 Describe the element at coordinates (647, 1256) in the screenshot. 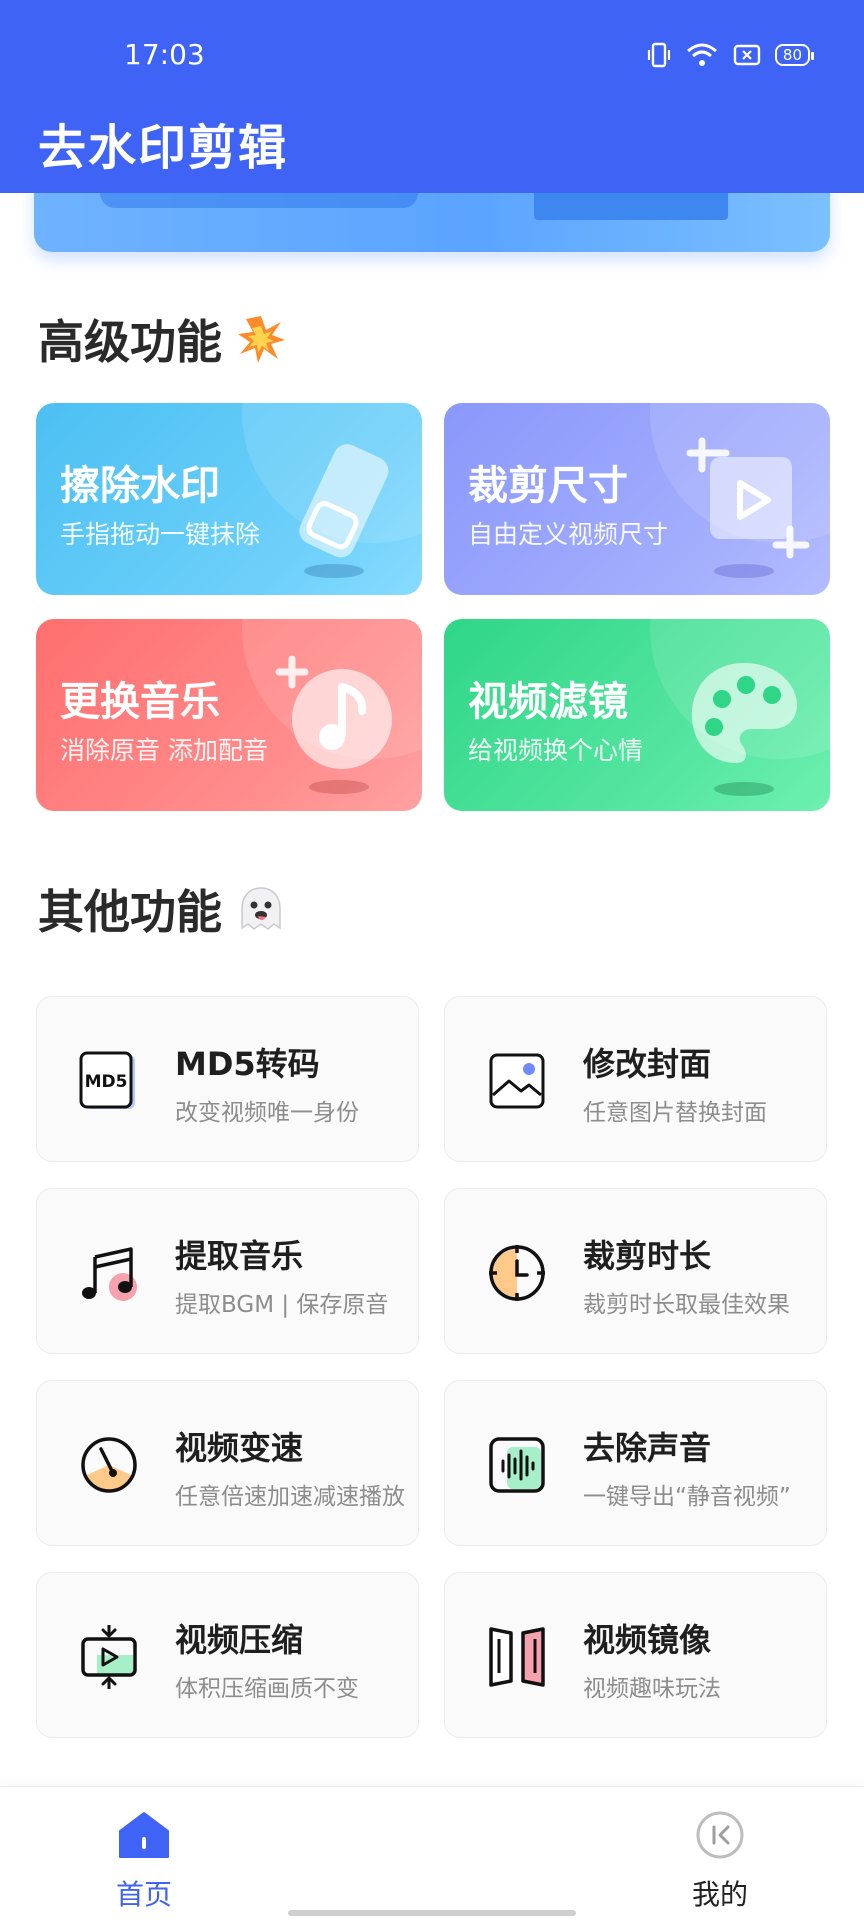

I see `tool-title: 裁剪时长` at that location.